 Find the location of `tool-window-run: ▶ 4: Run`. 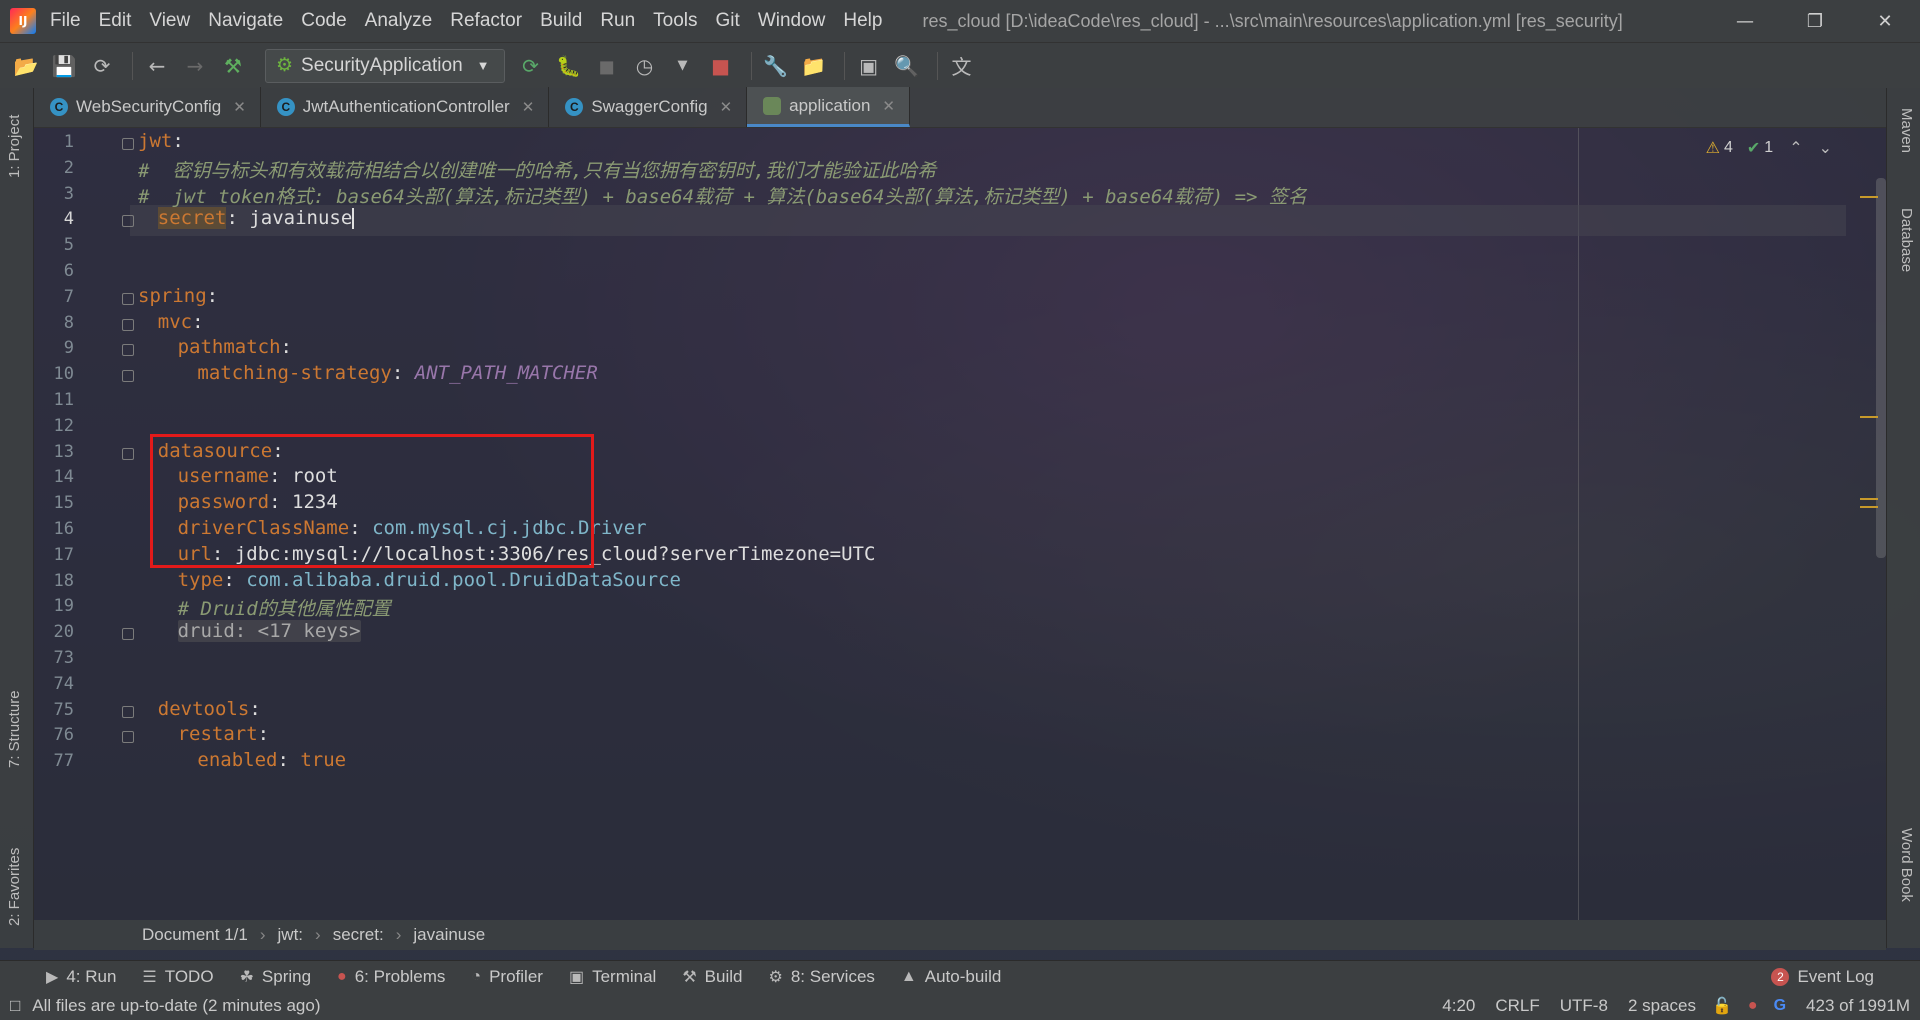

tool-window-run: ▶ 4: Run is located at coordinates (81, 977).